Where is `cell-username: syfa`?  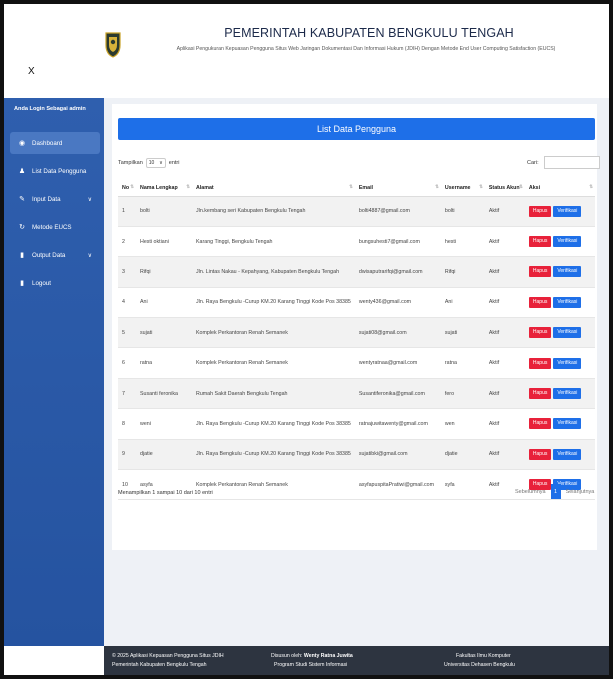
cell-username: syfa is located at coordinates (462, 485).